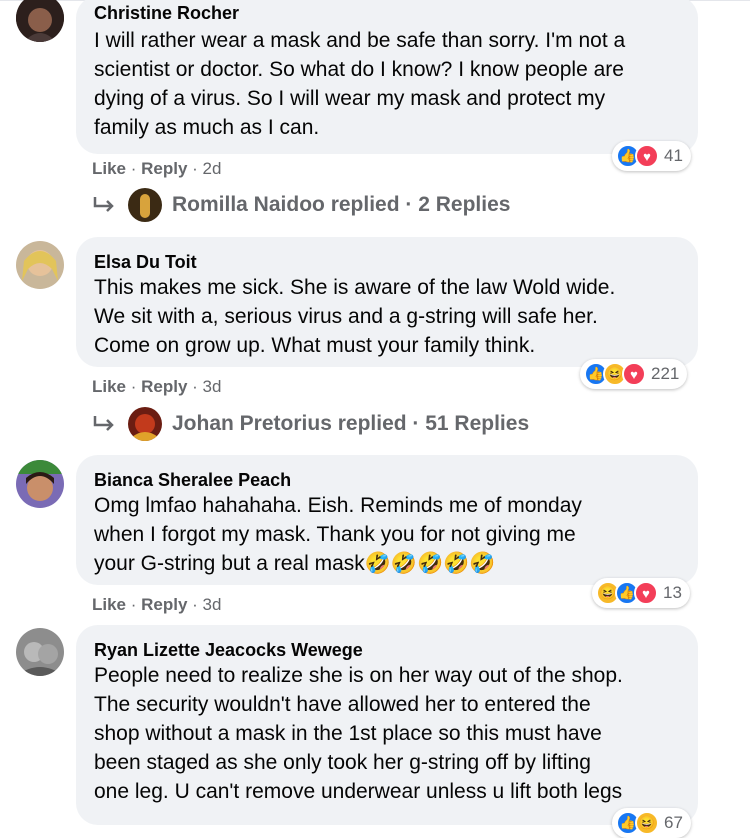 This screenshot has width=750, height=838. What do you see at coordinates (420, 204) in the screenshot?
I see `replies-label: replied · 2 Replies` at bounding box center [420, 204].